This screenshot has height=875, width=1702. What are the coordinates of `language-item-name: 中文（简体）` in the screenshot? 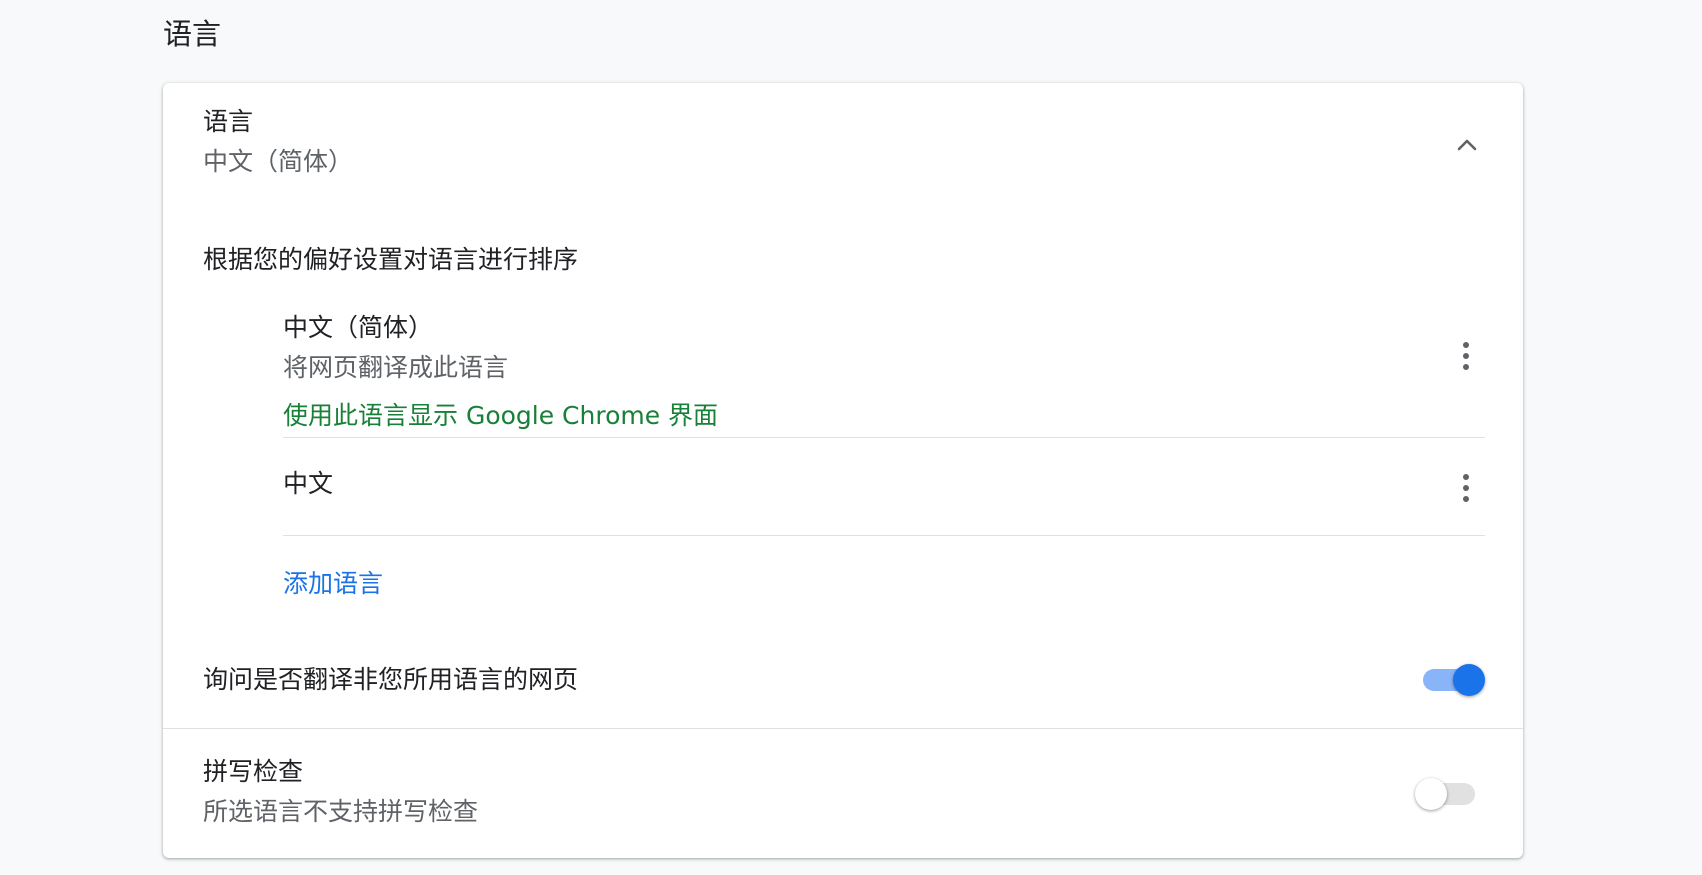 It's located at (358, 327).